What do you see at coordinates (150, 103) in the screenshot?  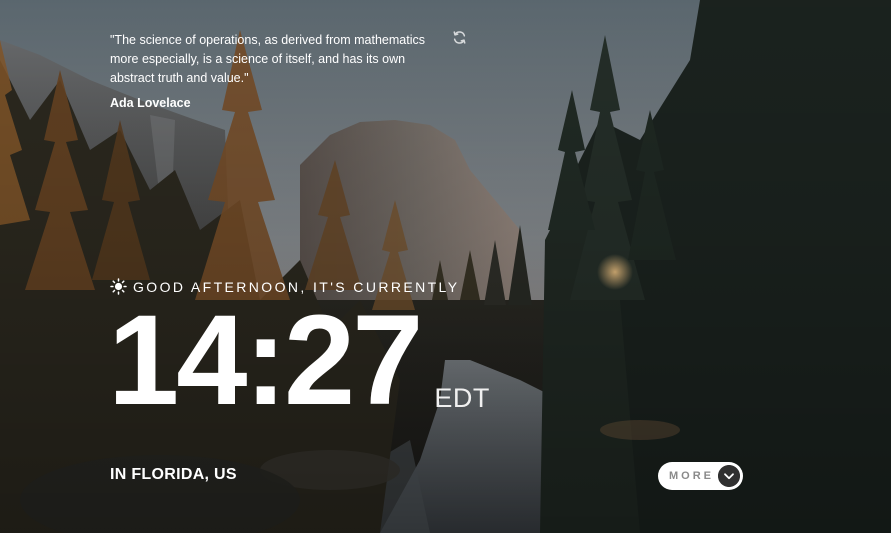 I see `quote-author: Ada Lovelace` at bounding box center [150, 103].